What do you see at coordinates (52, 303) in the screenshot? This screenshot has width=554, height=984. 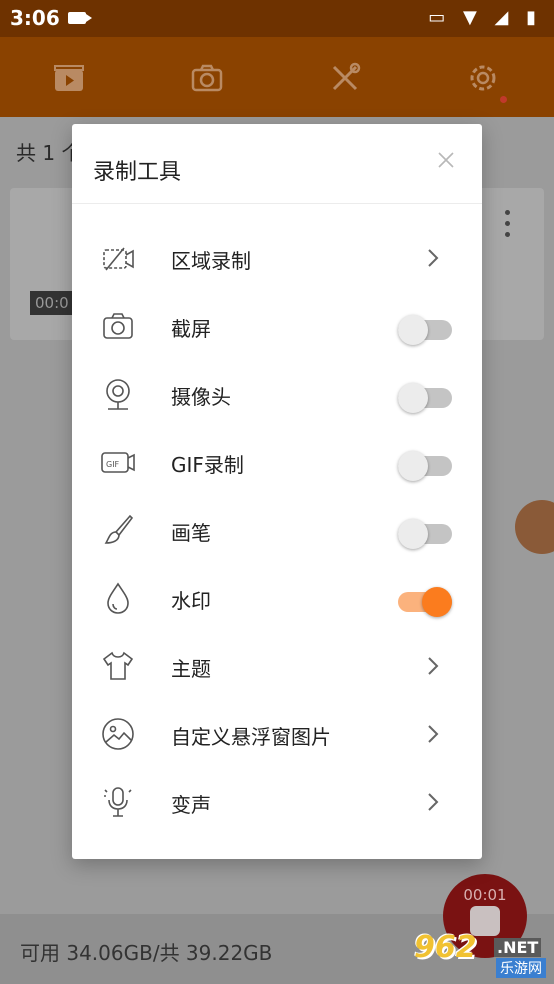 I see `video-duration: 00:0` at bounding box center [52, 303].